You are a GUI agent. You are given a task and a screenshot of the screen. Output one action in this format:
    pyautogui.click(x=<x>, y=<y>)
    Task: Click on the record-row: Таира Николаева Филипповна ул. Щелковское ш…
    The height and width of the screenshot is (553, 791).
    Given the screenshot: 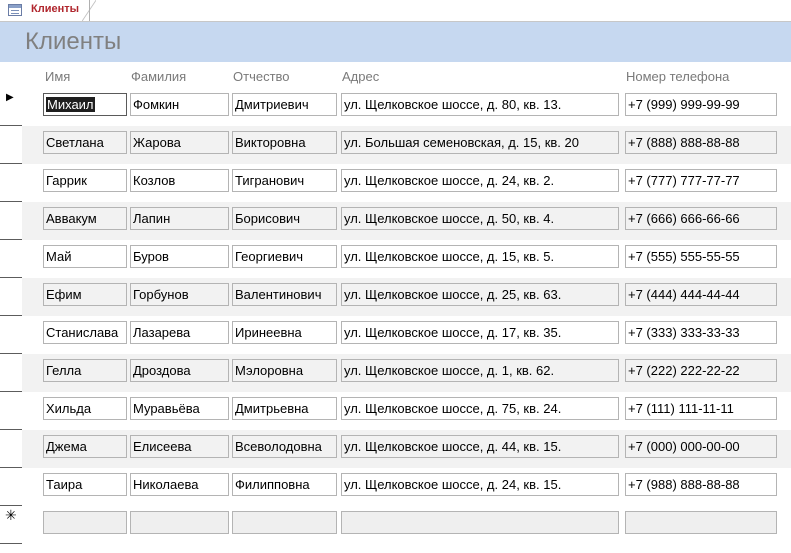 What is the action you would take?
    pyautogui.click(x=406, y=487)
    